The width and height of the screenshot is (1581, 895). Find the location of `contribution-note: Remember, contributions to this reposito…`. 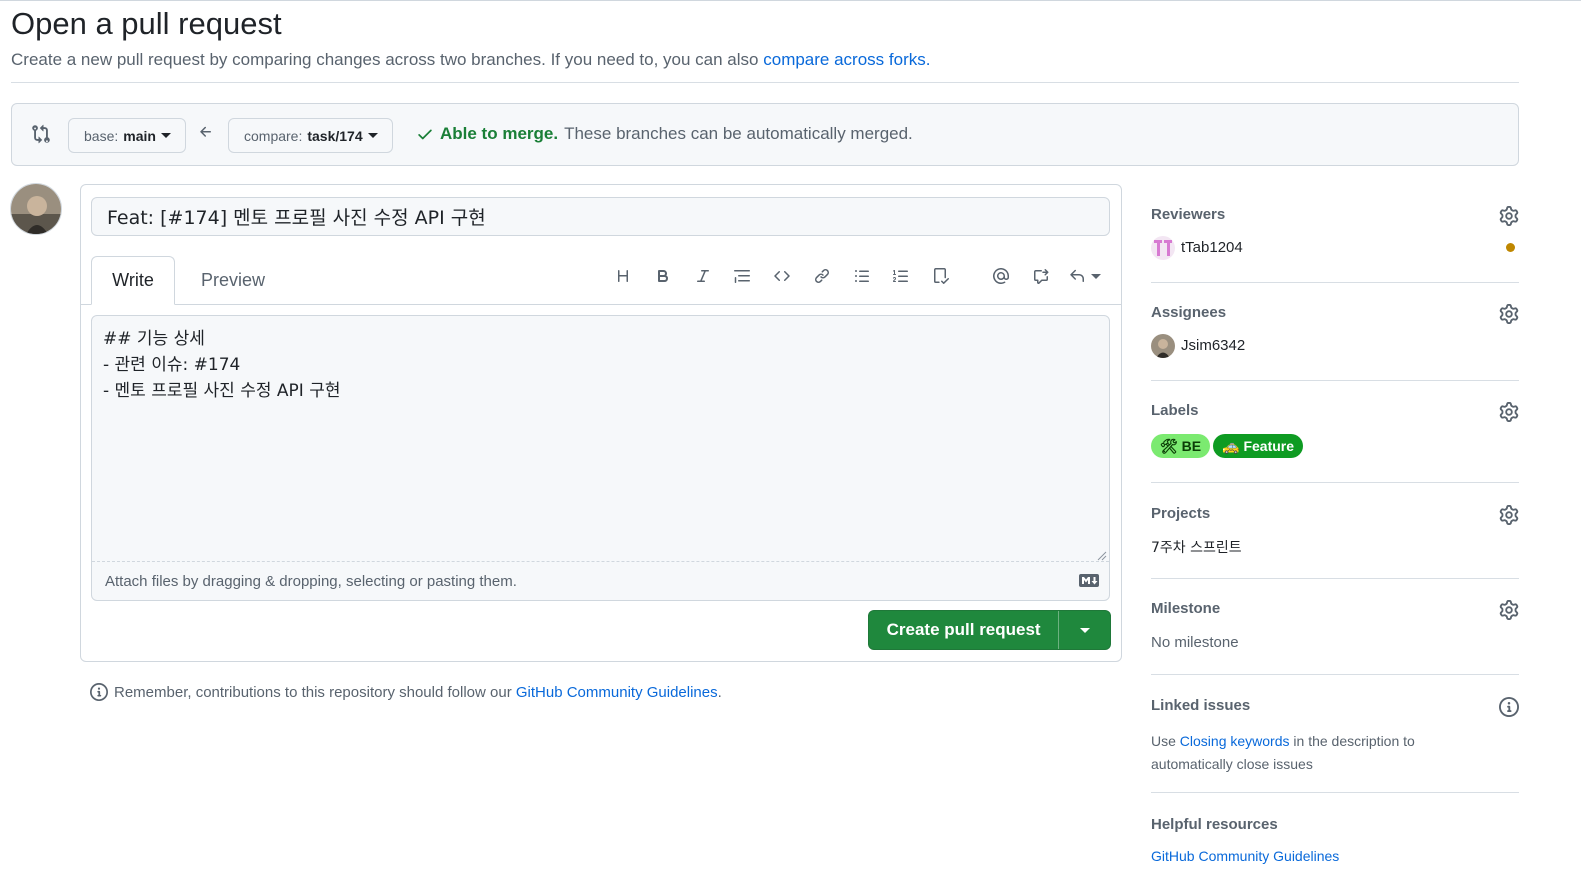

contribution-note: Remember, contributions to this reposito… is located at coordinates (406, 692).